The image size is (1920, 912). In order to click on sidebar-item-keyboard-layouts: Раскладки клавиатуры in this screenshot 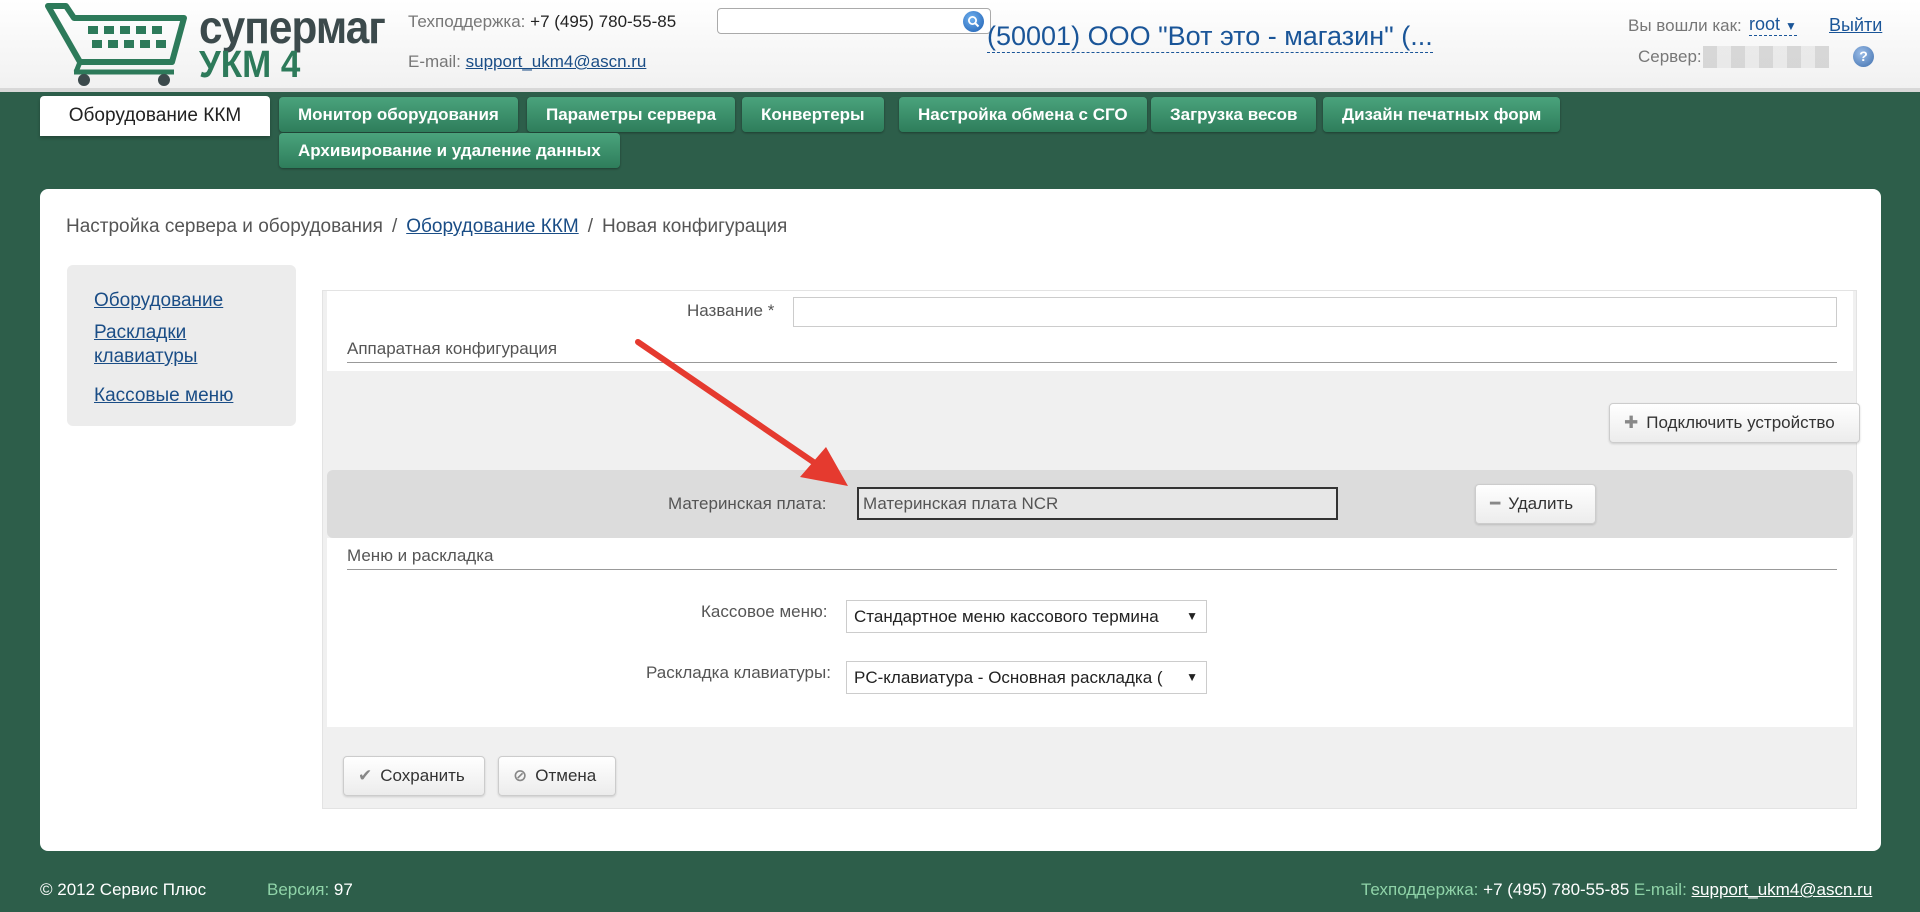, I will do `click(154, 345)`.